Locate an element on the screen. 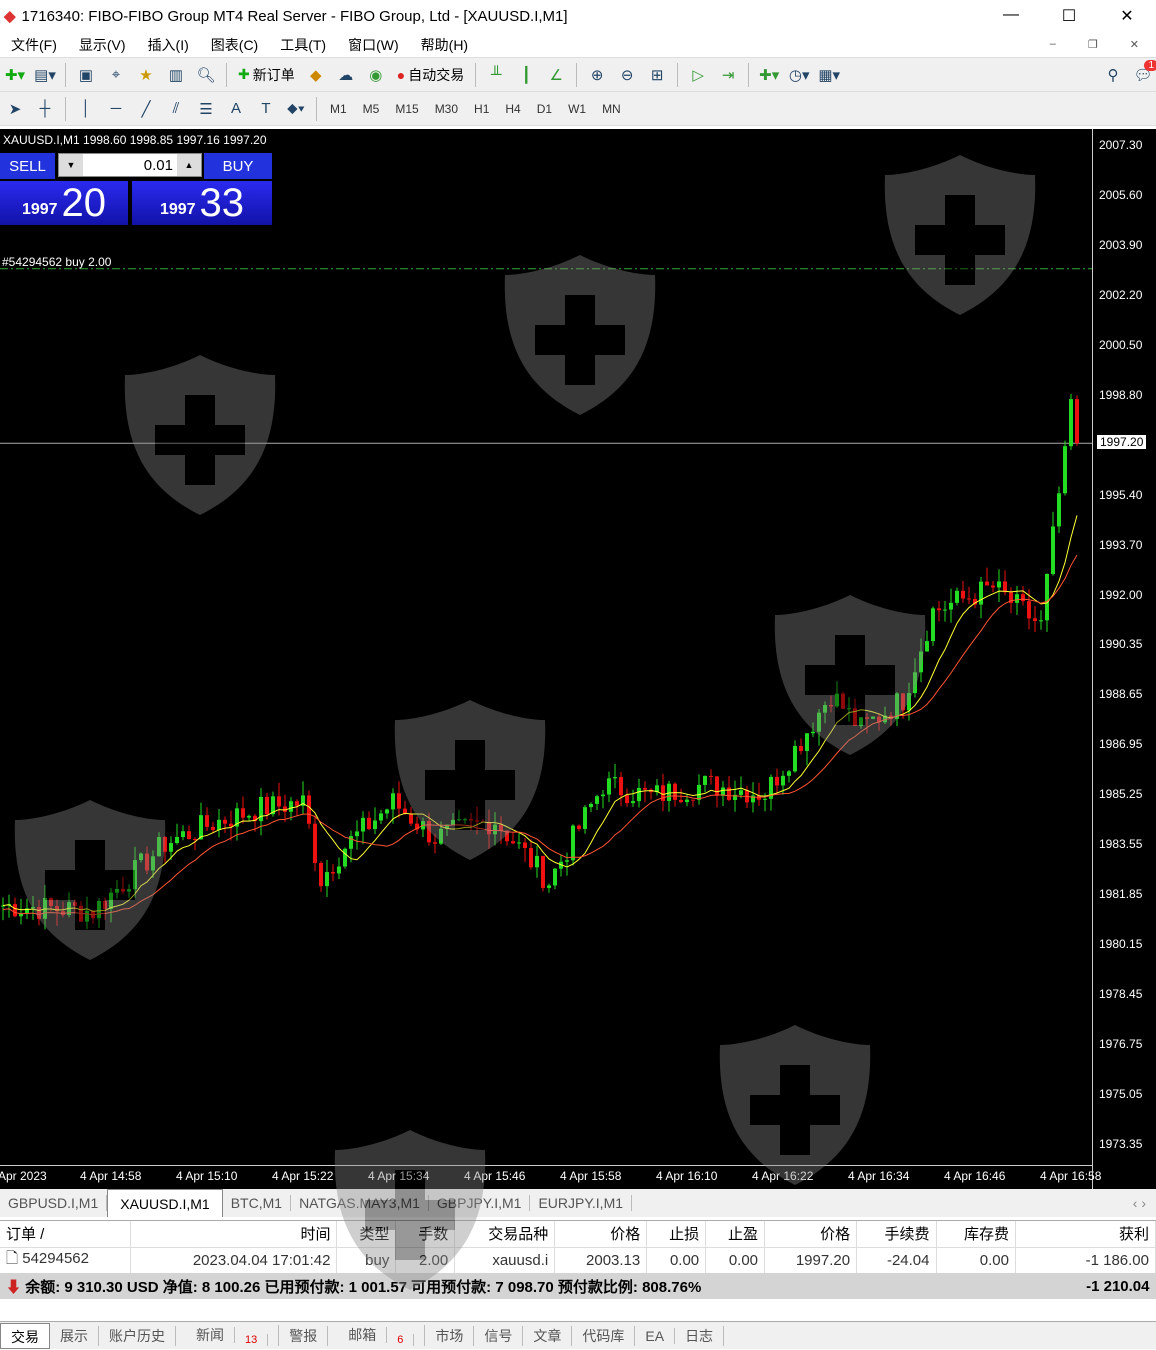 Image resolution: width=1156 pixels, height=1350 pixels. tab-journal: 日志 is located at coordinates (700, 1335).